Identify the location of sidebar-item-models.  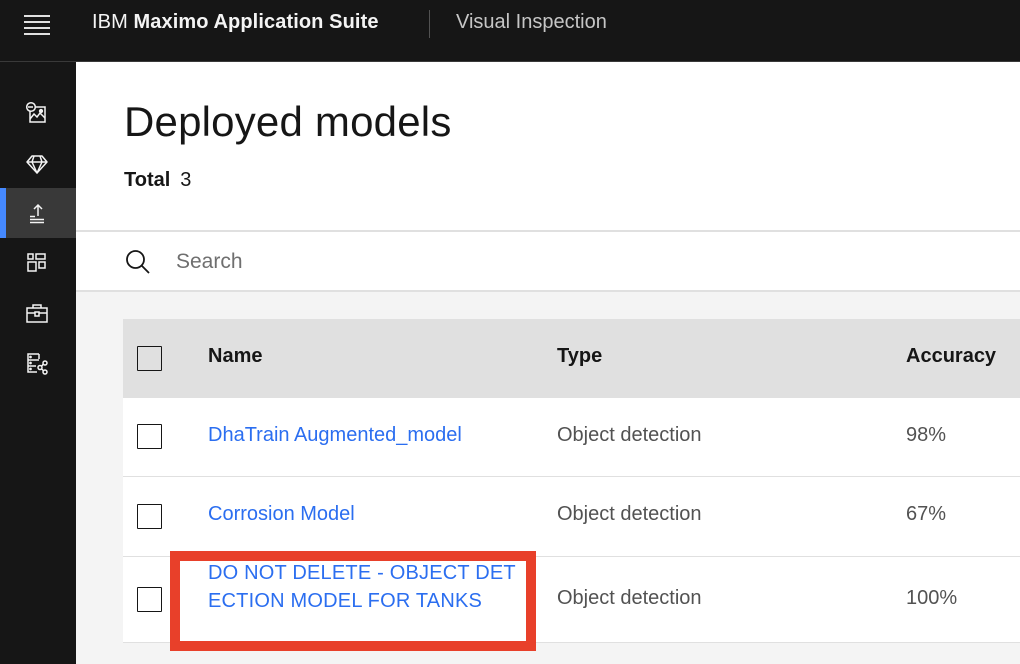
(38, 163).